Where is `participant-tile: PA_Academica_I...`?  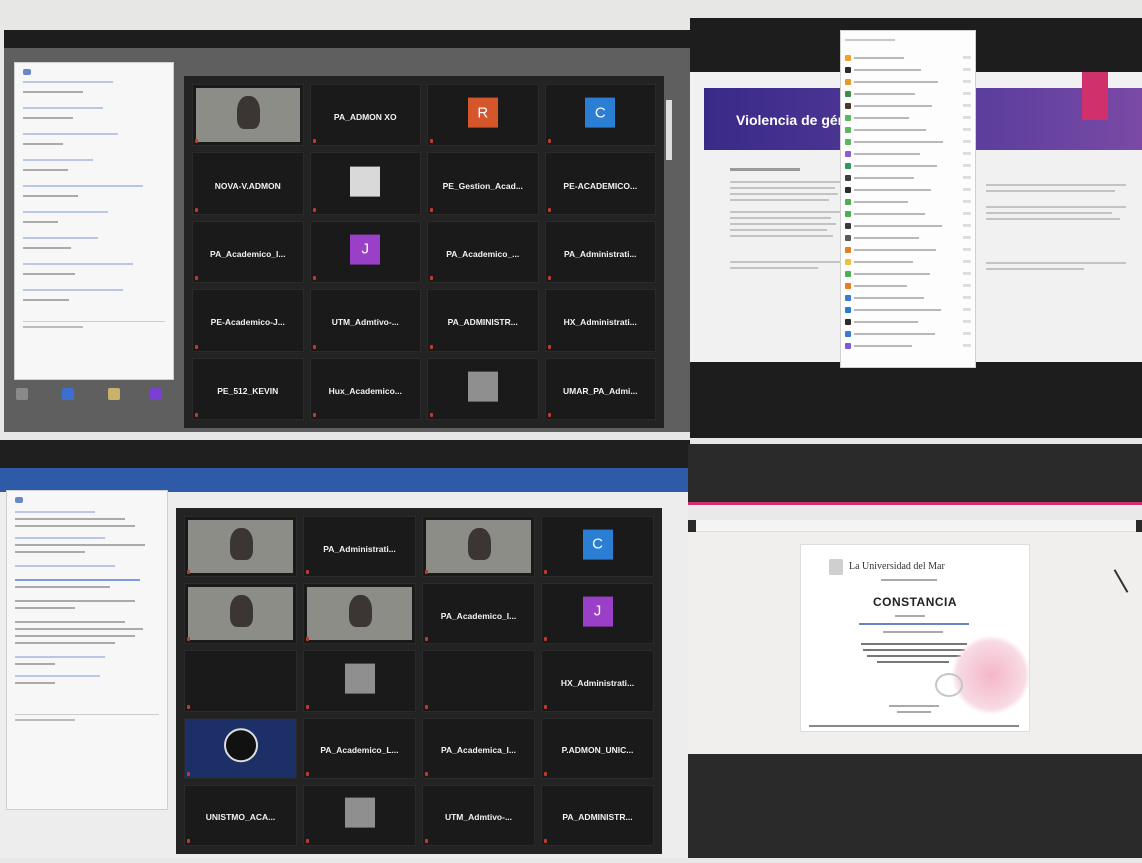
participant-tile: PA_Academica_I... is located at coordinates (478, 748).